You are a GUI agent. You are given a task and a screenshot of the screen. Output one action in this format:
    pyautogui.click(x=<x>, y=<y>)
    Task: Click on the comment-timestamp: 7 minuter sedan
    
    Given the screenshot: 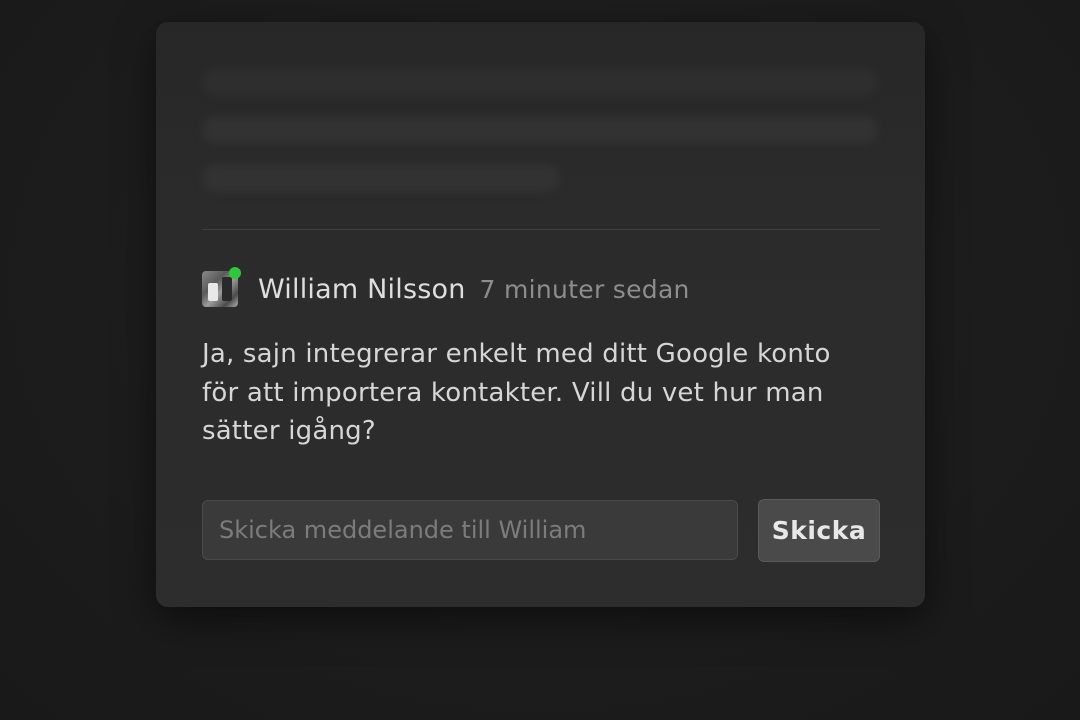 What is the action you would take?
    pyautogui.click(x=584, y=289)
    